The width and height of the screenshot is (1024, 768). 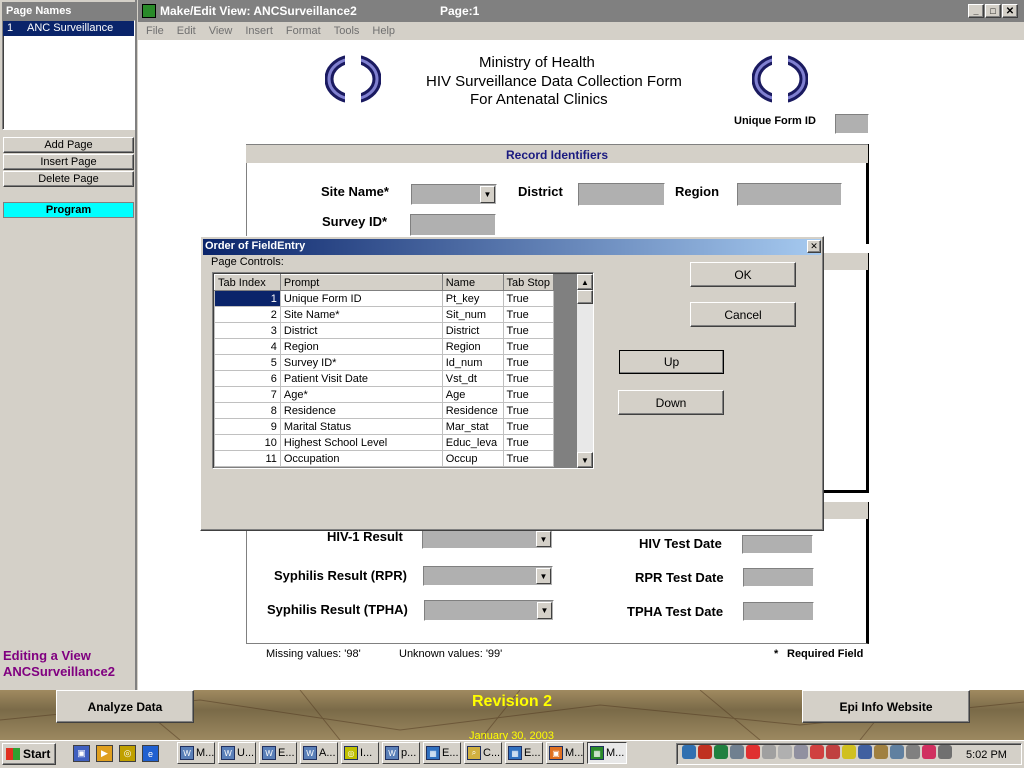 I want to click on cell-prompt: Occupation, so click(x=361, y=458).